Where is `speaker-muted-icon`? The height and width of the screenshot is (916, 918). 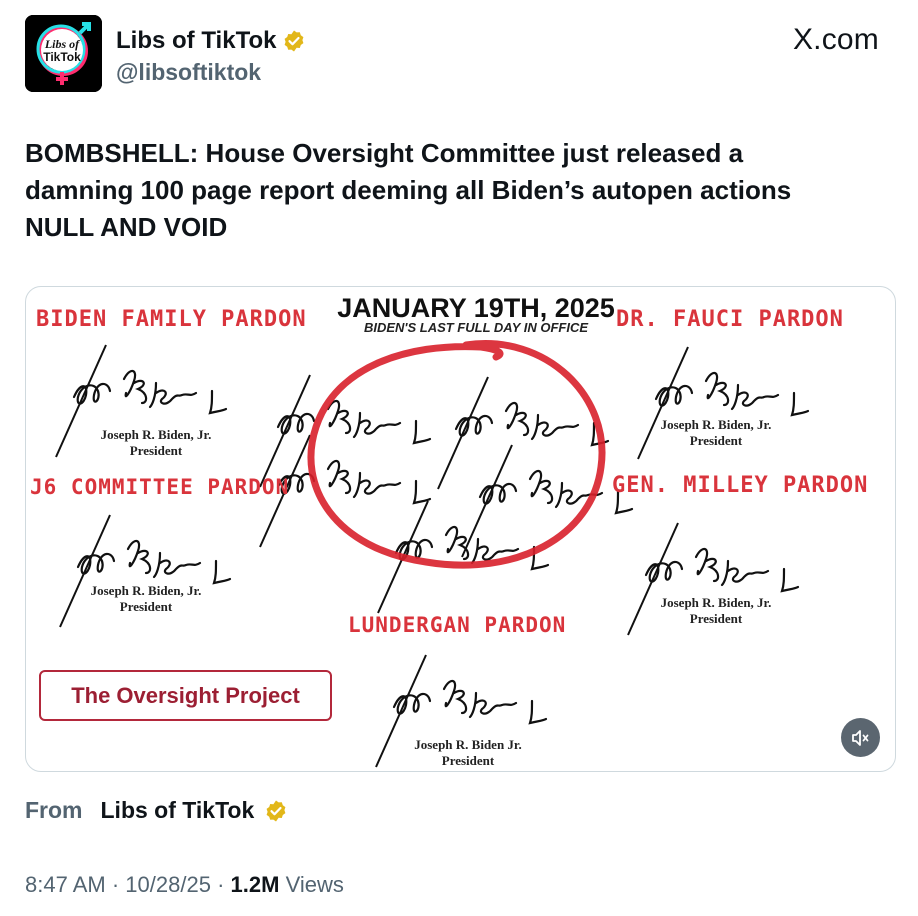 speaker-muted-icon is located at coordinates (859, 737).